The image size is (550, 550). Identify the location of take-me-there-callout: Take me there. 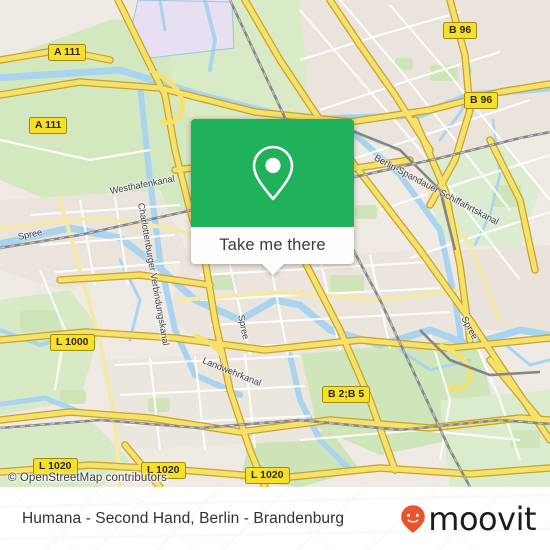
(272, 197).